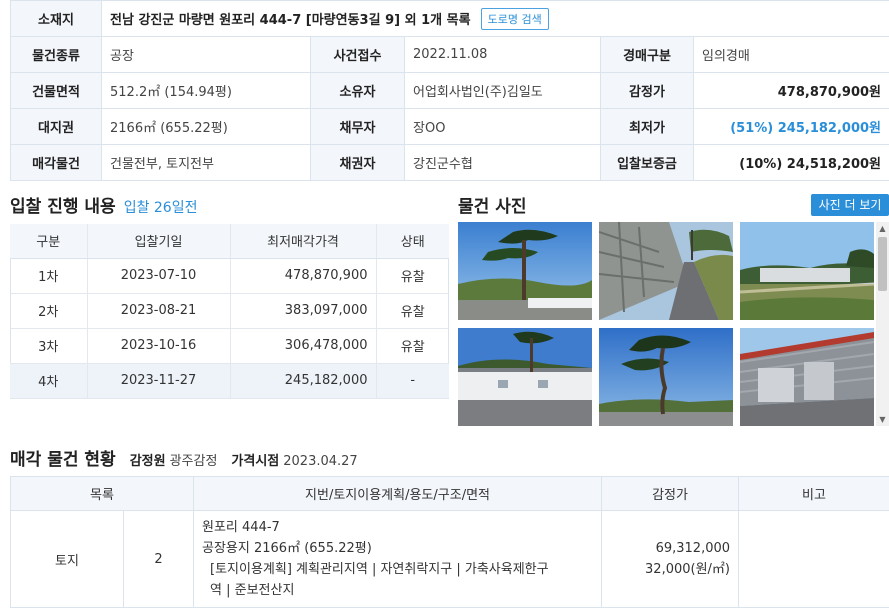  Describe the element at coordinates (357, 162) in the screenshot. I see `creditor-label: 채권자` at that location.